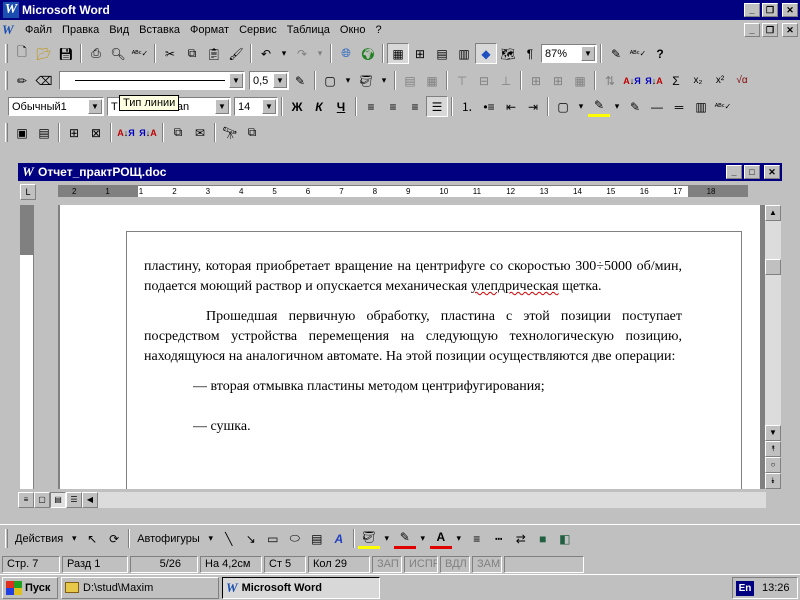 The image size is (800, 600). Describe the element at coordinates (339, 538) in the screenshot. I see `wordart-icon: A` at that location.